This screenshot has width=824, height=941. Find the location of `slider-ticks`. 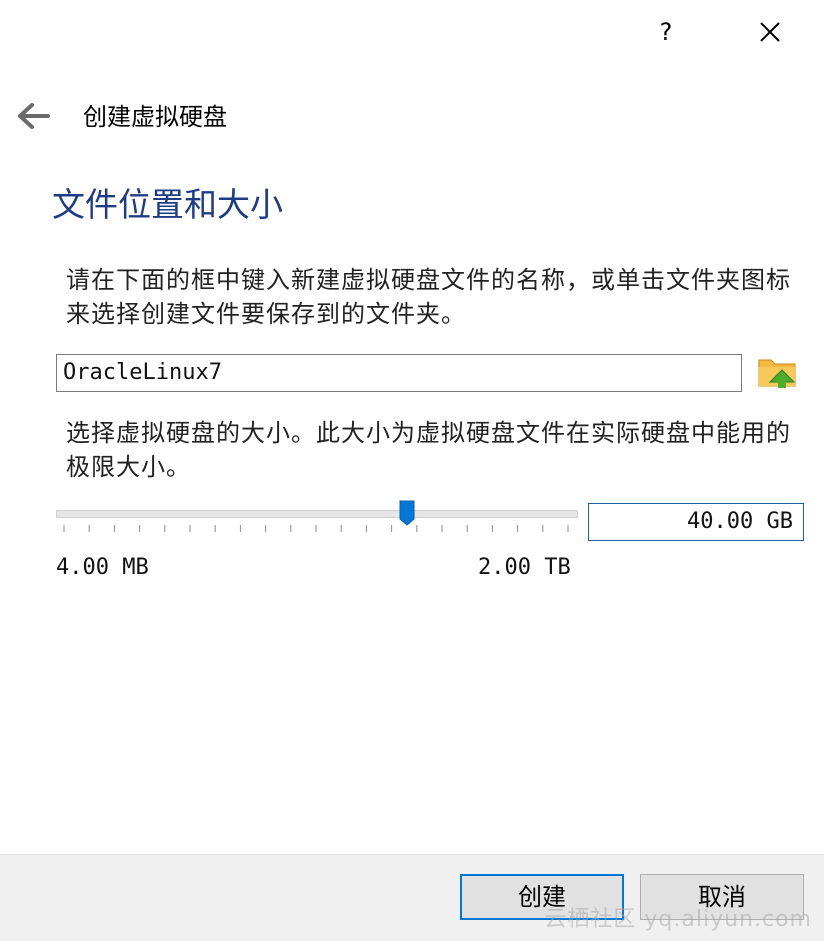

slider-ticks is located at coordinates (316, 528).